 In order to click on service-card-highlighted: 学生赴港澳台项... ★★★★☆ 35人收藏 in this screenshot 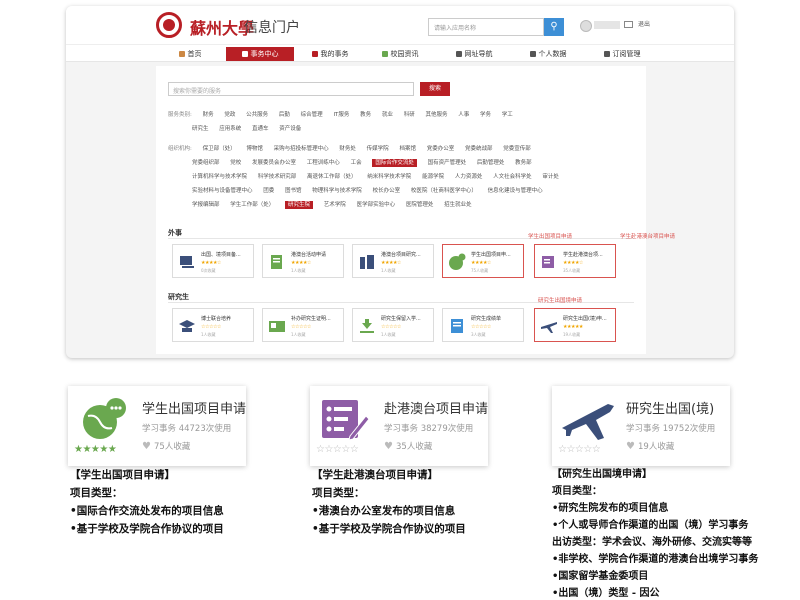, I will do `click(575, 261)`.